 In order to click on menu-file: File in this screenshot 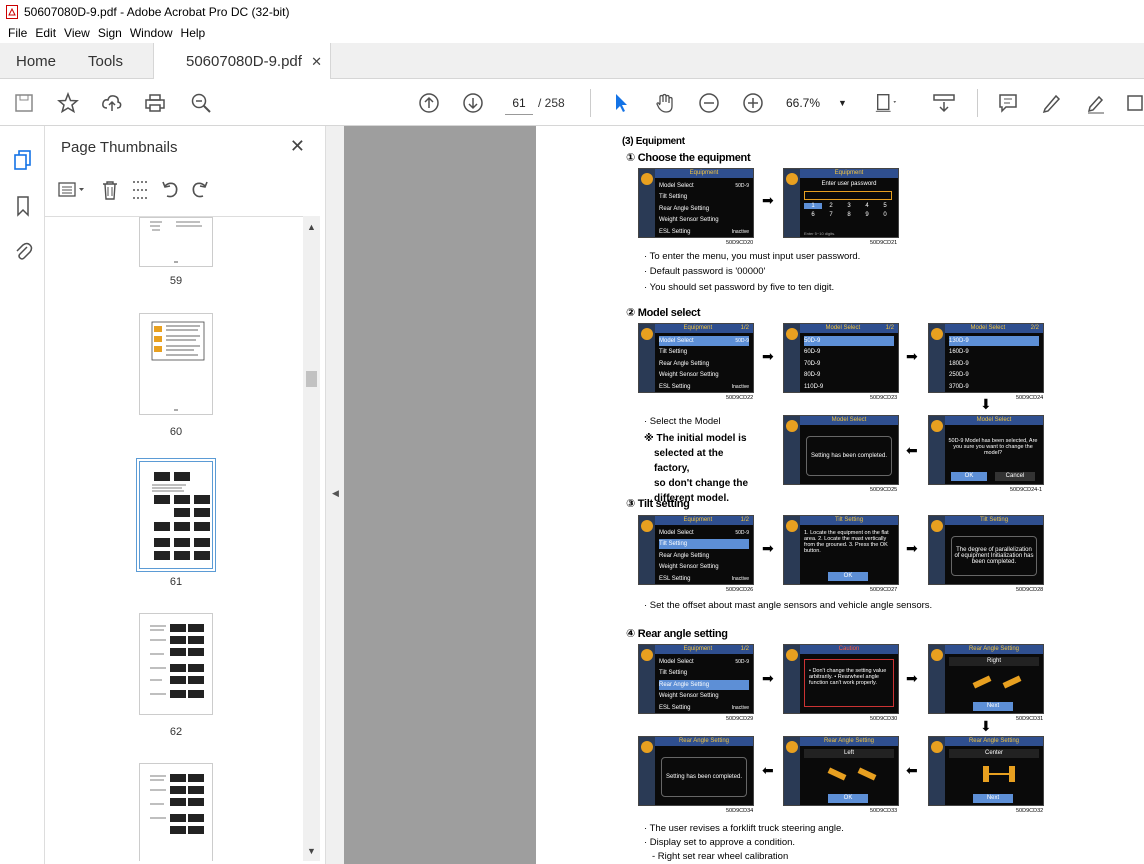, I will do `click(17, 33)`.